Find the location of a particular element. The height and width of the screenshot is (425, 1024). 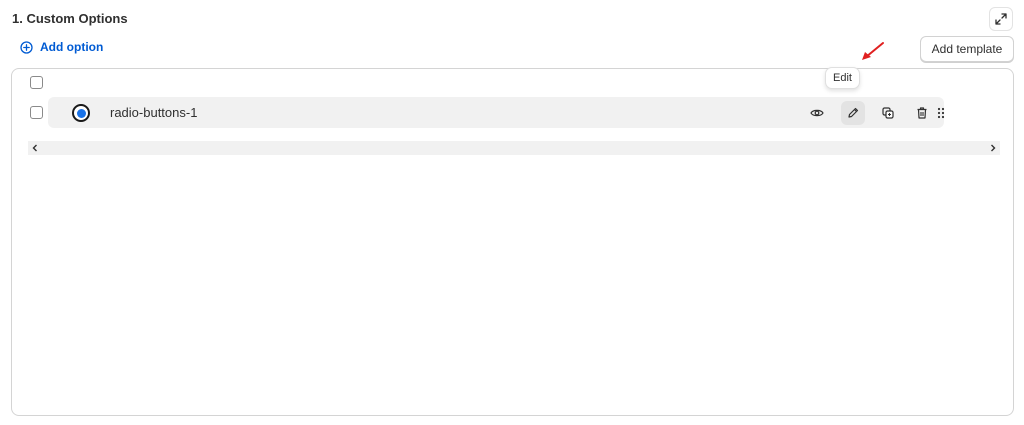

scroll-right-button is located at coordinates (993, 148).